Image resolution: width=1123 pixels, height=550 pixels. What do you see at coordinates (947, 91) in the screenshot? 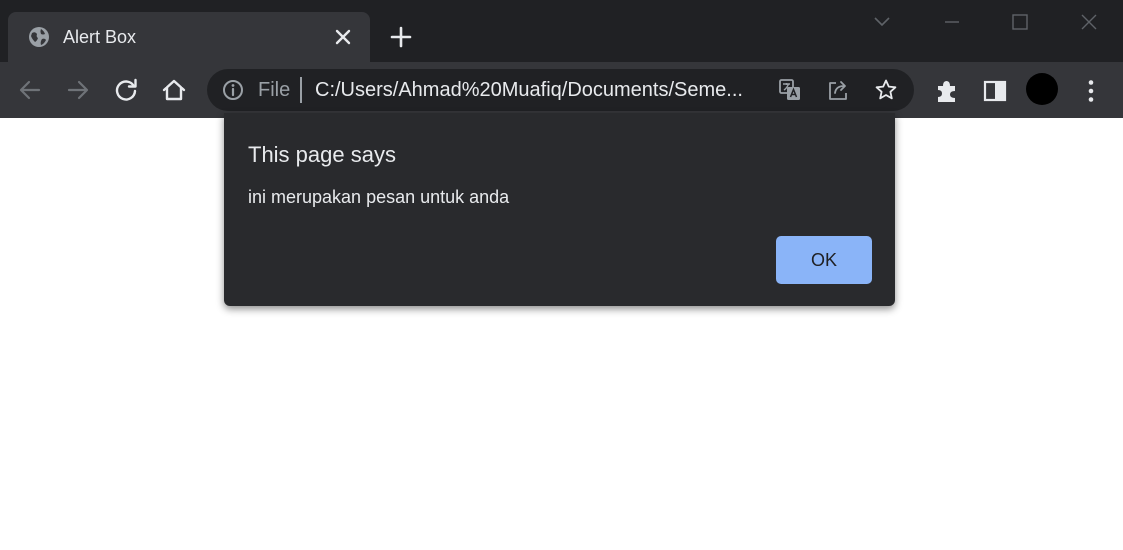
I see `extensions-puzzle-icon` at bounding box center [947, 91].